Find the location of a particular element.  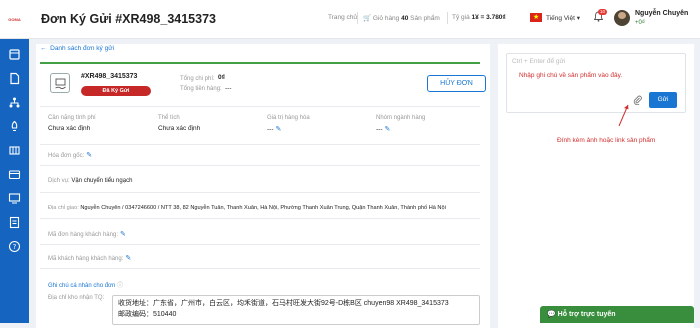

cart-link: 🛒 Giỏ hàng 40 Sản phẩm is located at coordinates (401, 18).